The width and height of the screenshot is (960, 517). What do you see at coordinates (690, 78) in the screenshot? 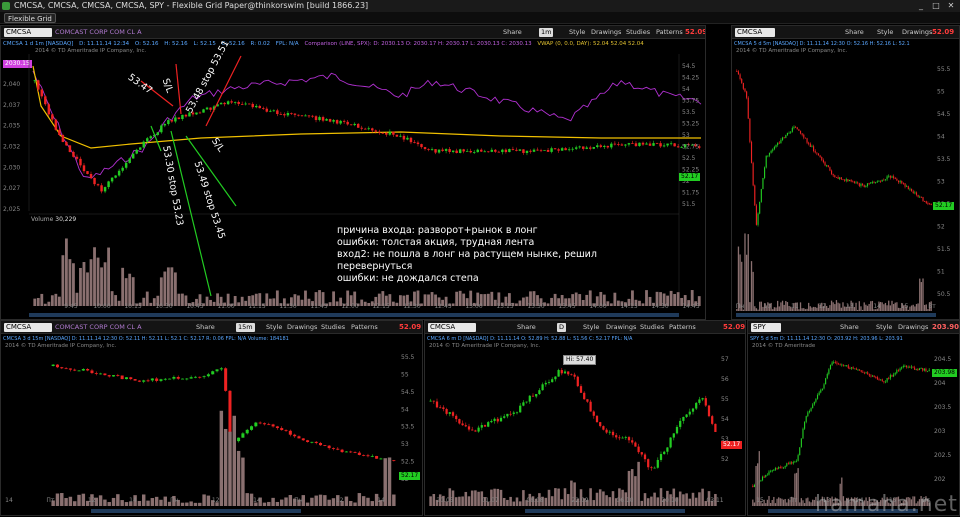
I see `price-axis-label: 54.25` at bounding box center [690, 78].